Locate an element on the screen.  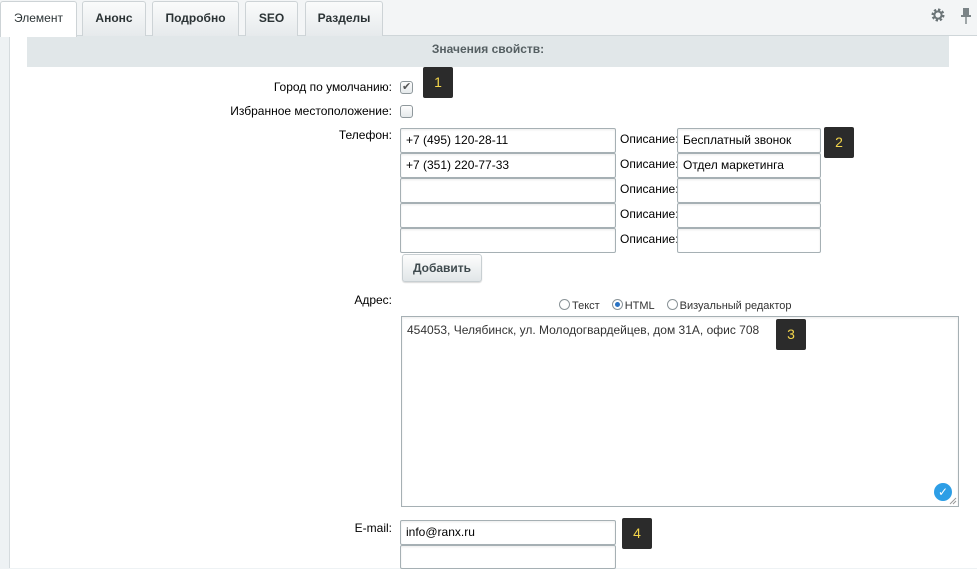
annotation-badge-2: 2 is located at coordinates (839, 142).